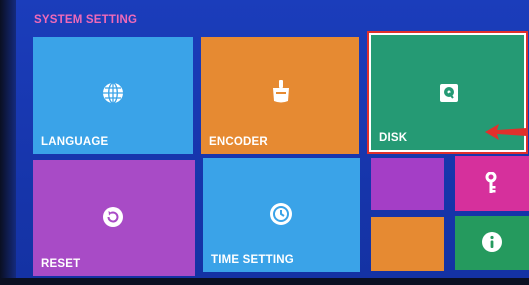  I want to click on screen-bezel-left, so click(8, 142).